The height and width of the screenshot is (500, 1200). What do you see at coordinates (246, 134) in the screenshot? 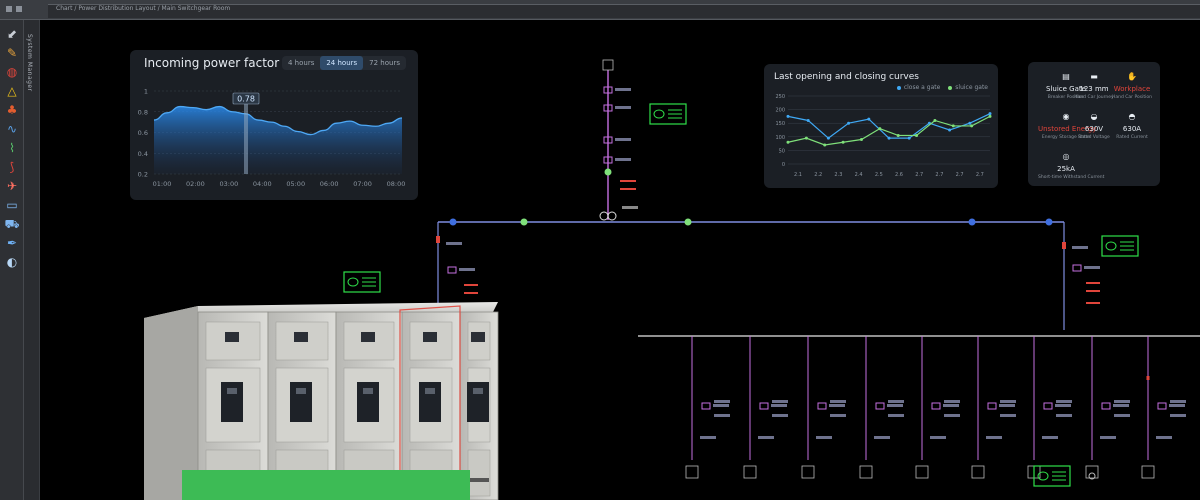
I see `time-cursor` at bounding box center [246, 134].